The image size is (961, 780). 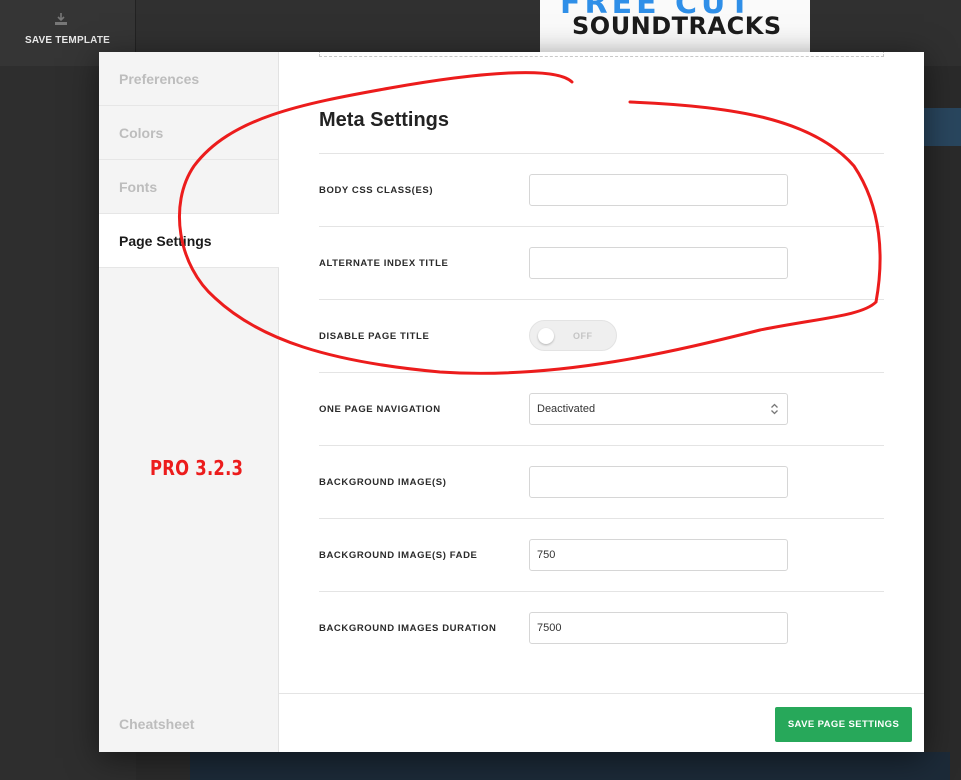 I want to click on modal-footer: SAVE PAGE SETTINGS, so click(x=601, y=722).